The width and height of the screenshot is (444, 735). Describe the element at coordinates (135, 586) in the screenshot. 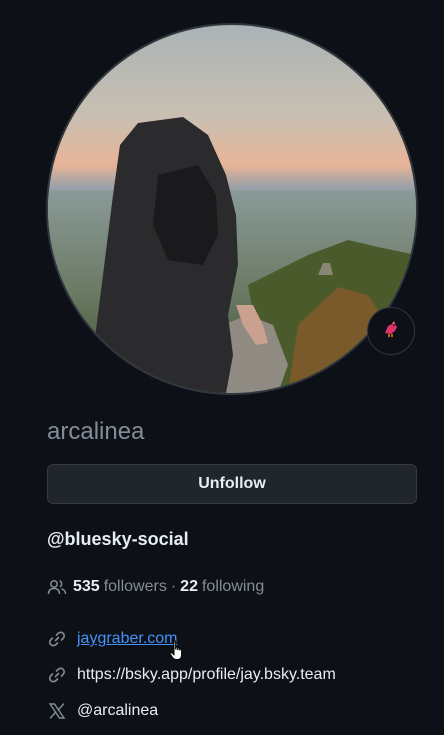

I see `followers-label: followers` at that location.